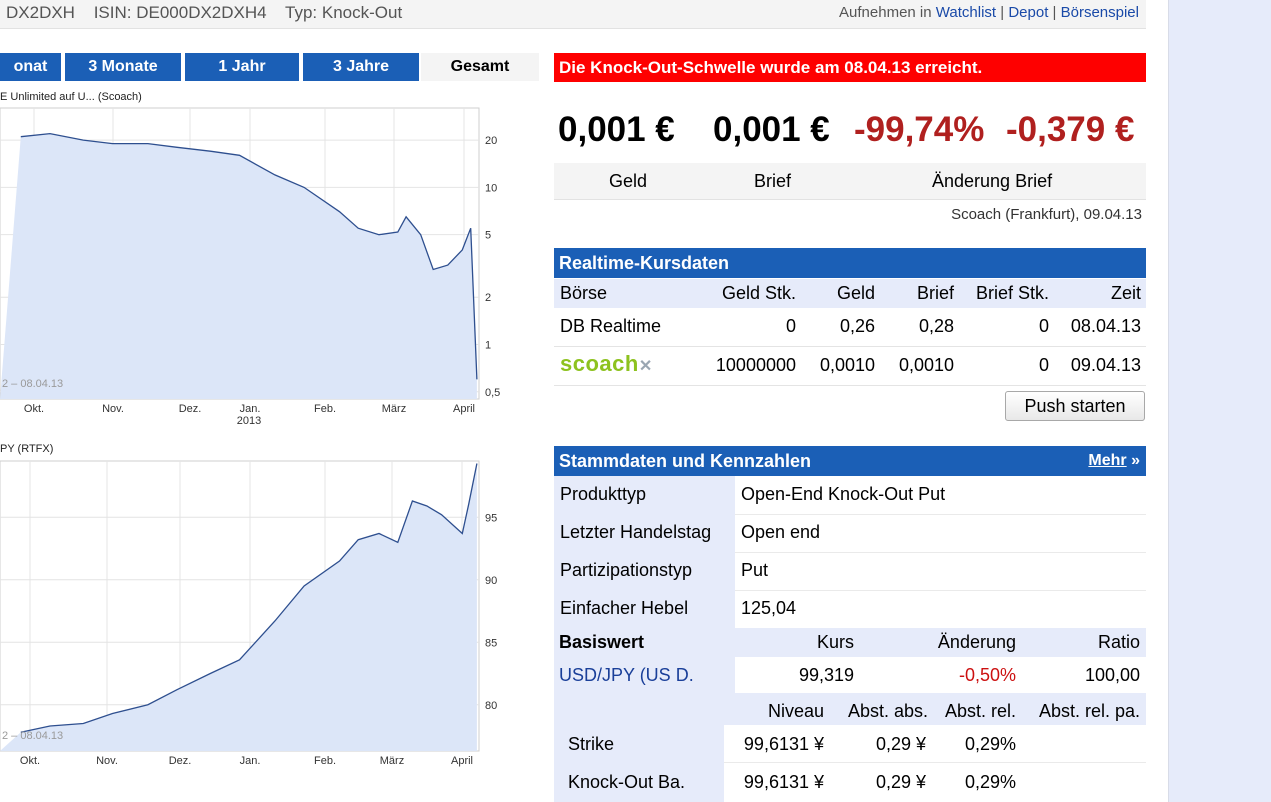 The width and height of the screenshot is (1271, 802). What do you see at coordinates (1100, 12) in the screenshot?
I see `boersenspiel-link: Börsenspiel` at bounding box center [1100, 12].